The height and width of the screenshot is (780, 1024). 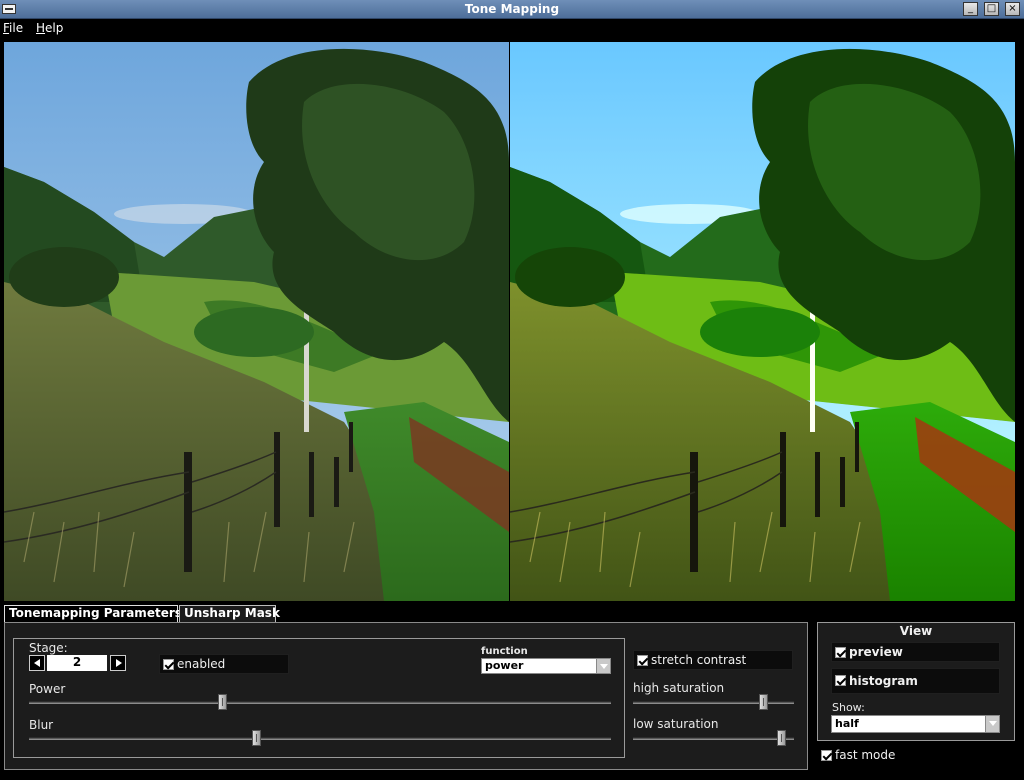 I want to click on blur-slider-track, so click(x=320, y=738).